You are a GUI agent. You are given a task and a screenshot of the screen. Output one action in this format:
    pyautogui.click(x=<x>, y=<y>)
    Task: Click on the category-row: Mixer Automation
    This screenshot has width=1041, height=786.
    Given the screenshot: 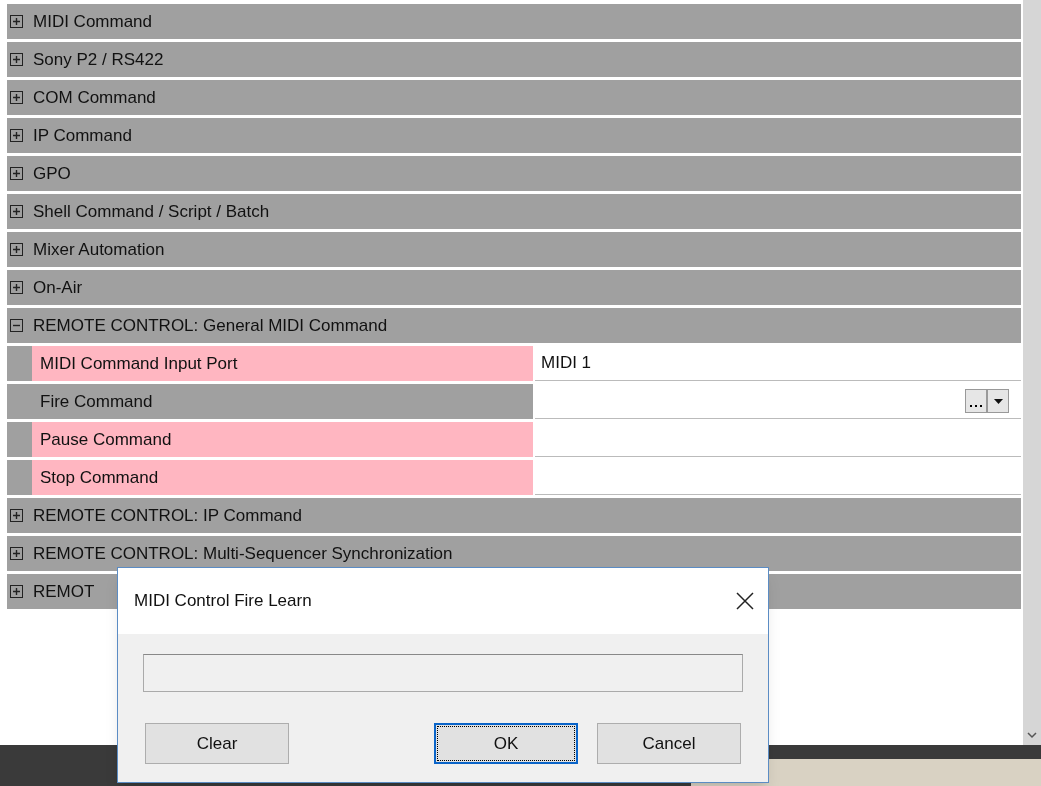 What is the action you would take?
    pyautogui.click(x=514, y=249)
    